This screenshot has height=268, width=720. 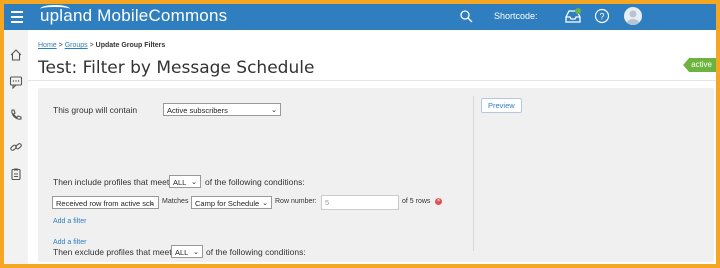 I want to click on help-icon: ?, so click(x=602, y=16).